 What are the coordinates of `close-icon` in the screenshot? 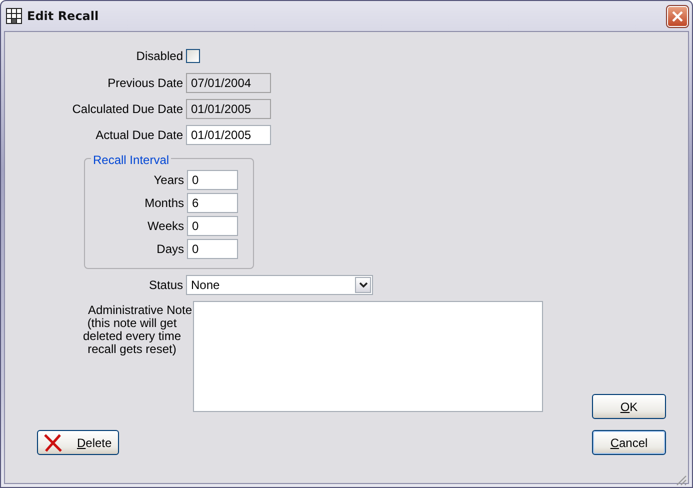 It's located at (677, 16).